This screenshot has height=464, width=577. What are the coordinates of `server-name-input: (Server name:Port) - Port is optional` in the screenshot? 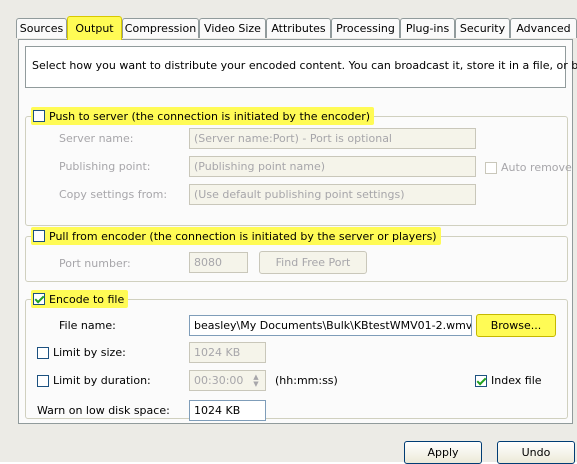 It's located at (332, 138).